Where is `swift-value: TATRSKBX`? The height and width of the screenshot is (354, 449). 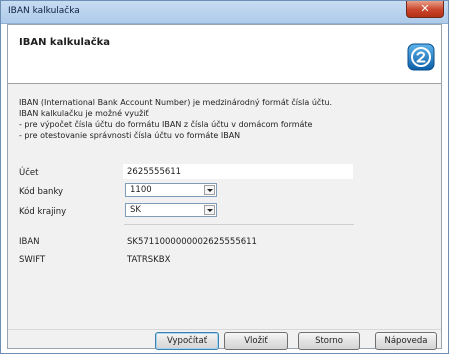 swift-value: TATRSKBX is located at coordinates (149, 260).